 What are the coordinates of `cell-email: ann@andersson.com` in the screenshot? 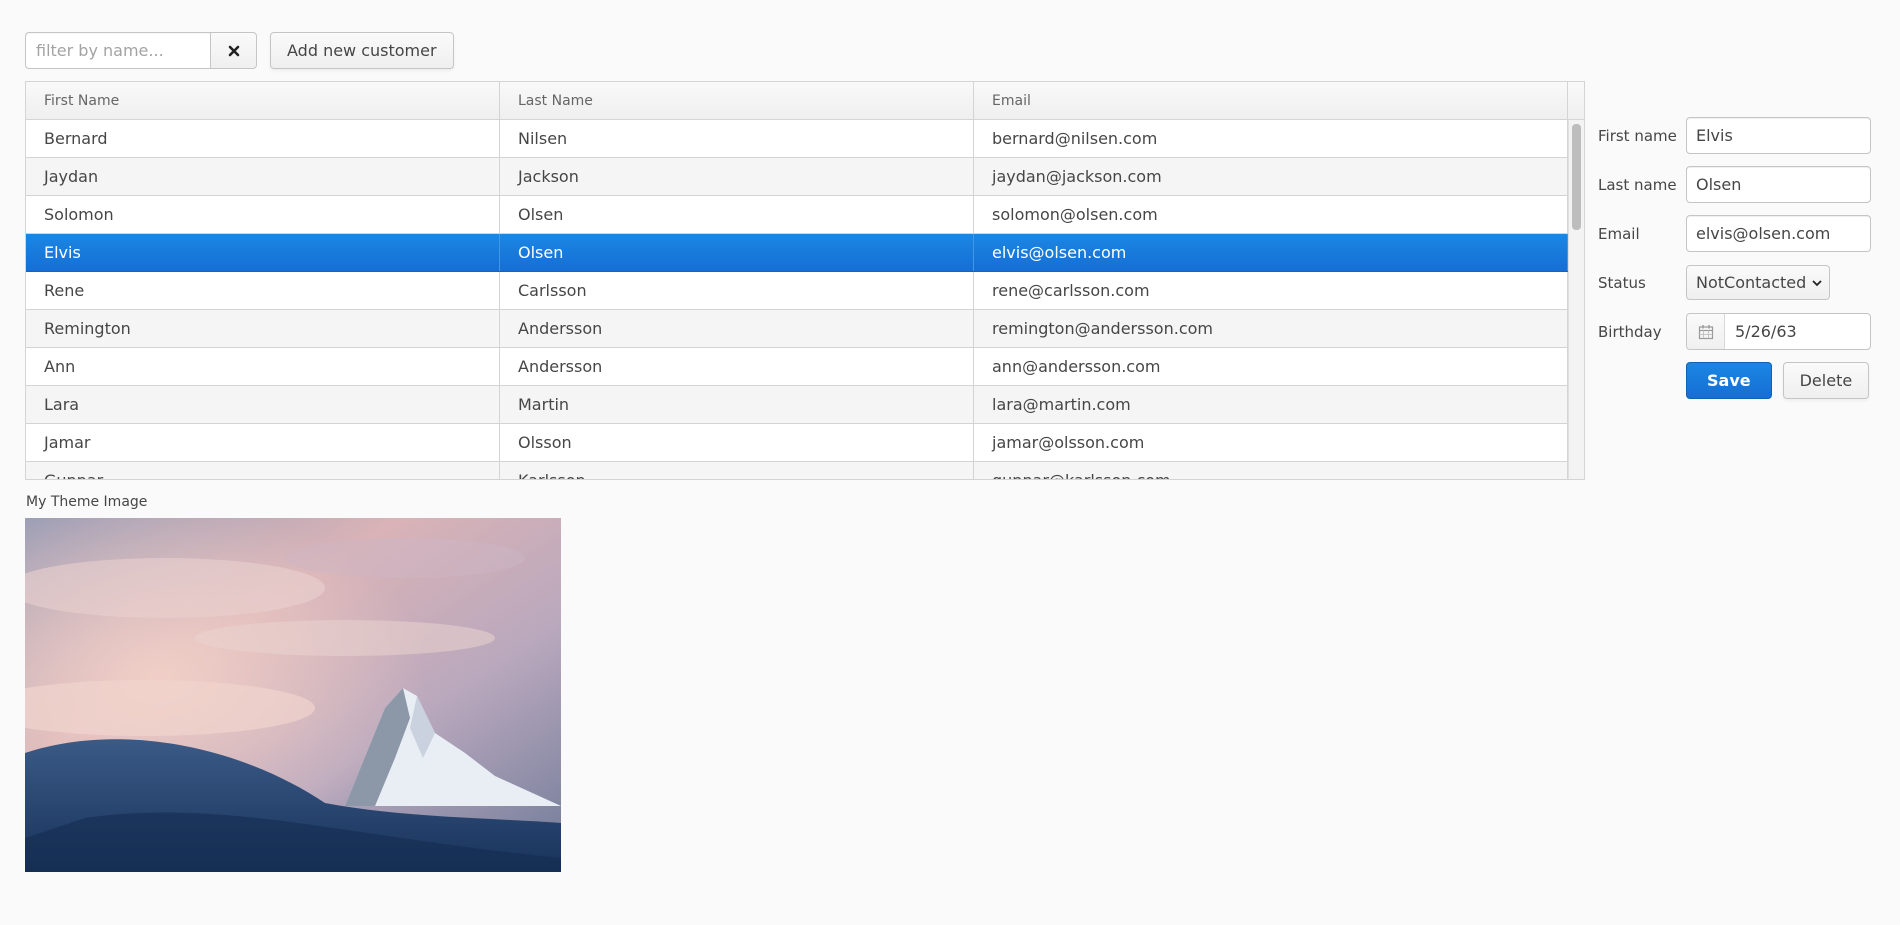 It's located at (1271, 366).